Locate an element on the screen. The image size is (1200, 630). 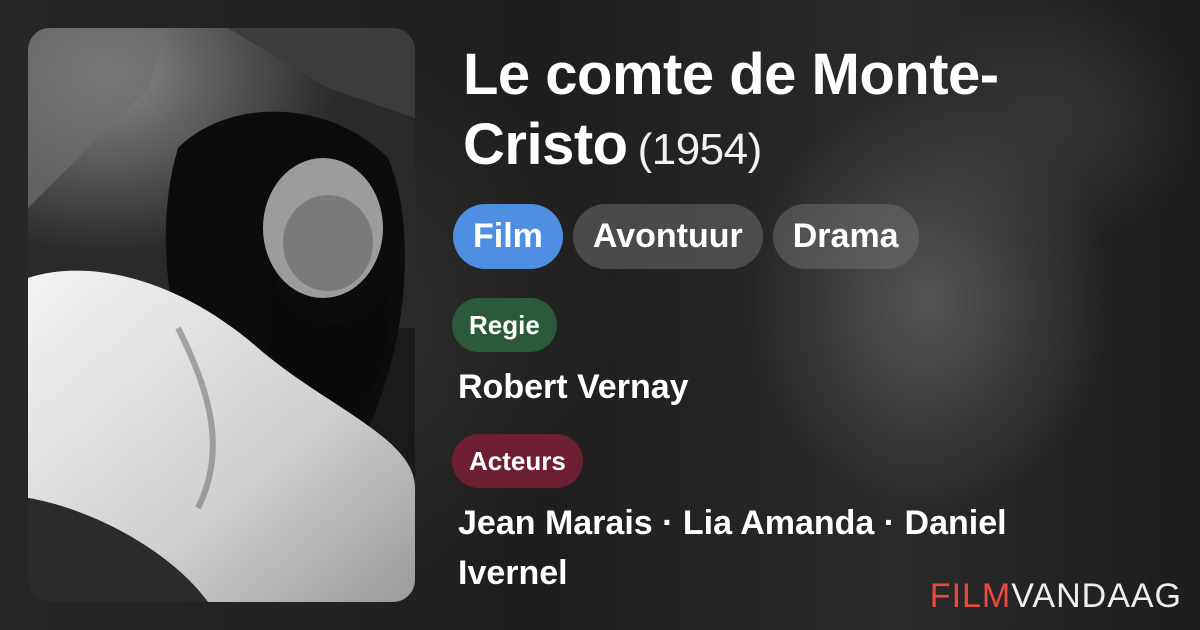
movie-title: Le comte de Monte-Cristo (1954) is located at coordinates (813, 112).